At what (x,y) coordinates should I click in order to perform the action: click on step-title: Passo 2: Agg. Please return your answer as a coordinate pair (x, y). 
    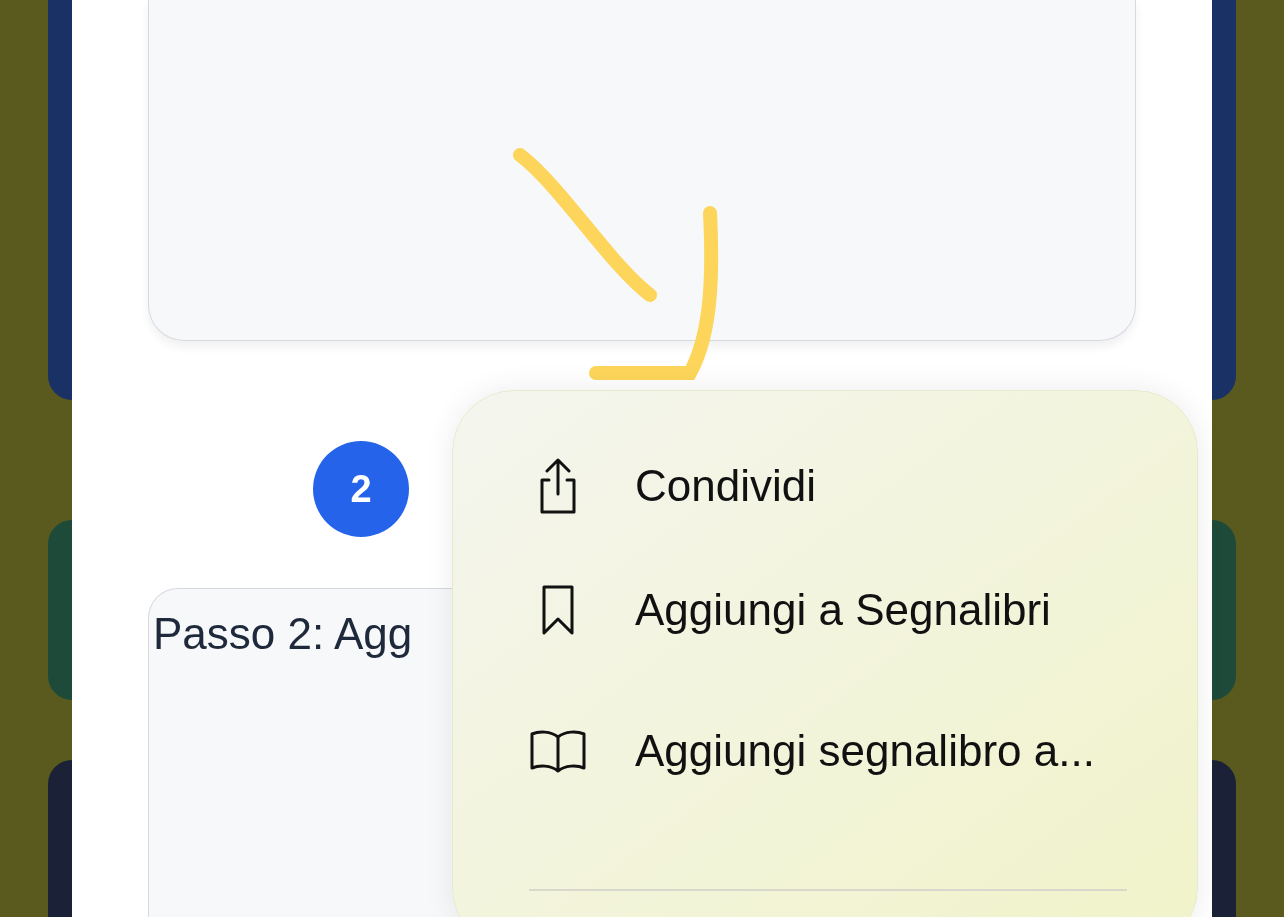
    Looking at the image, I should click on (283, 633).